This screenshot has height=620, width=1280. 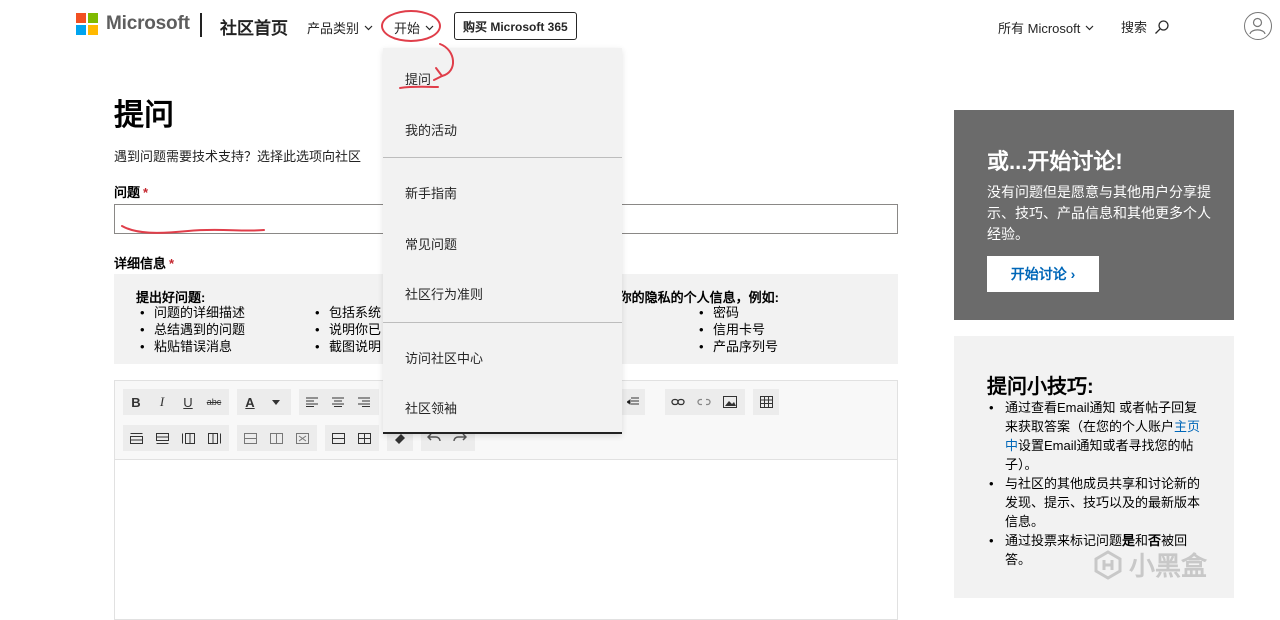 I want to click on row-above-icon, so click(x=136, y=438).